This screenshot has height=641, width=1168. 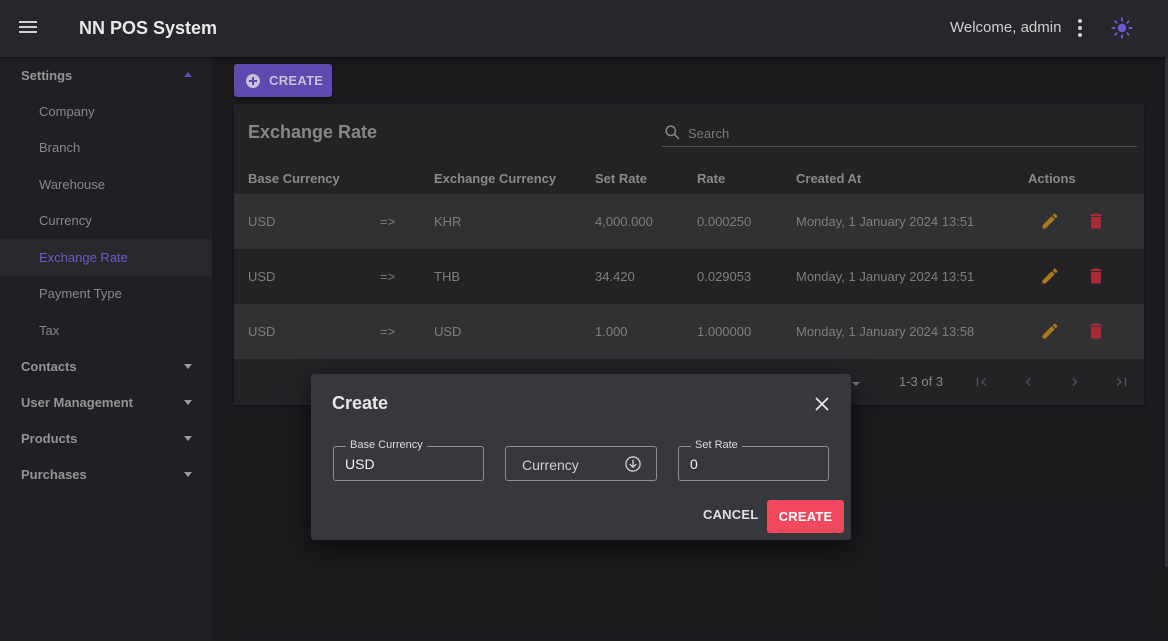 I want to click on currency-select-placeholder: Currency, so click(x=550, y=465).